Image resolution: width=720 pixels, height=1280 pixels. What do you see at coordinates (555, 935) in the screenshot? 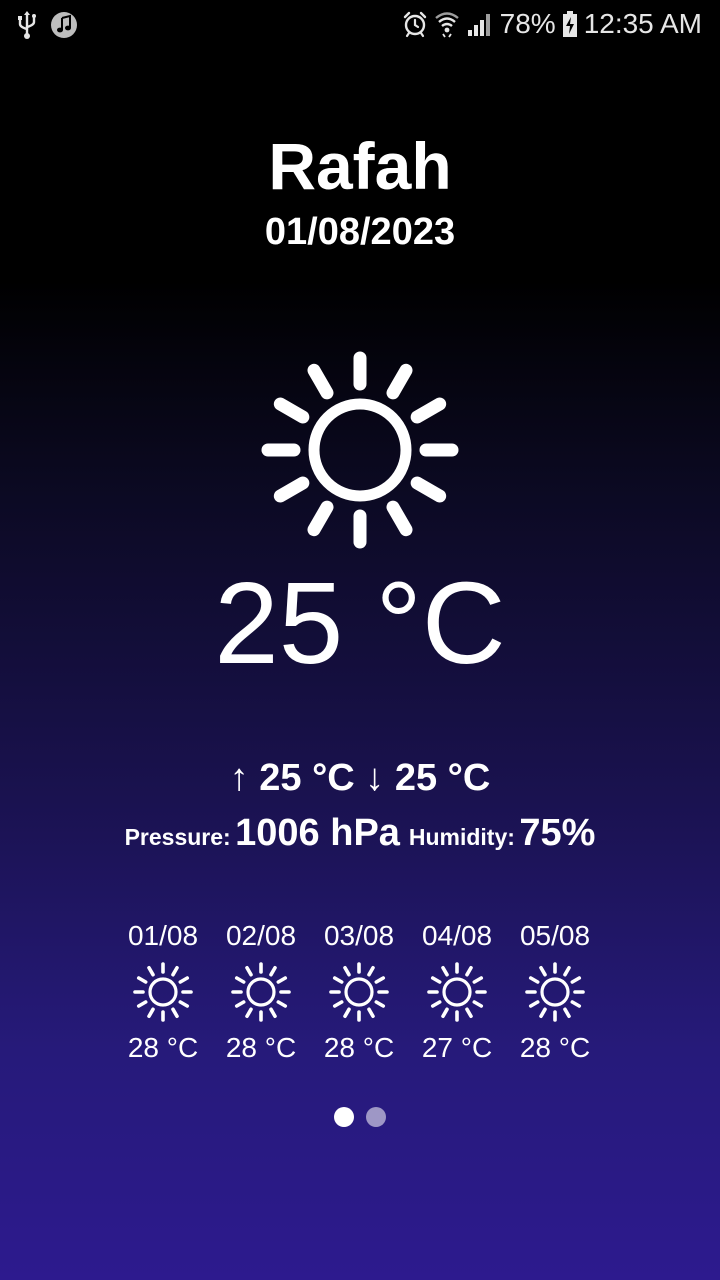
I see `forecast-date: 05/08` at bounding box center [555, 935].